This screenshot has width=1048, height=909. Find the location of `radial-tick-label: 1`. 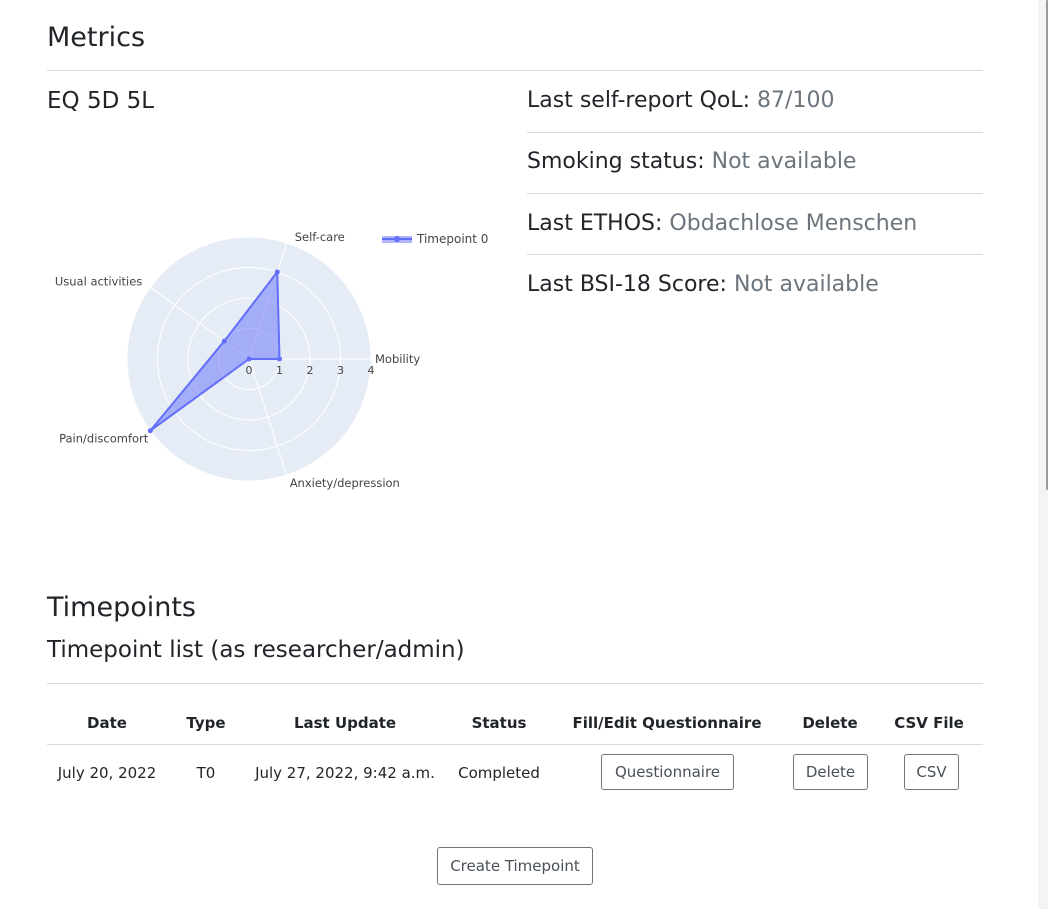

radial-tick-label: 1 is located at coordinates (279, 370).